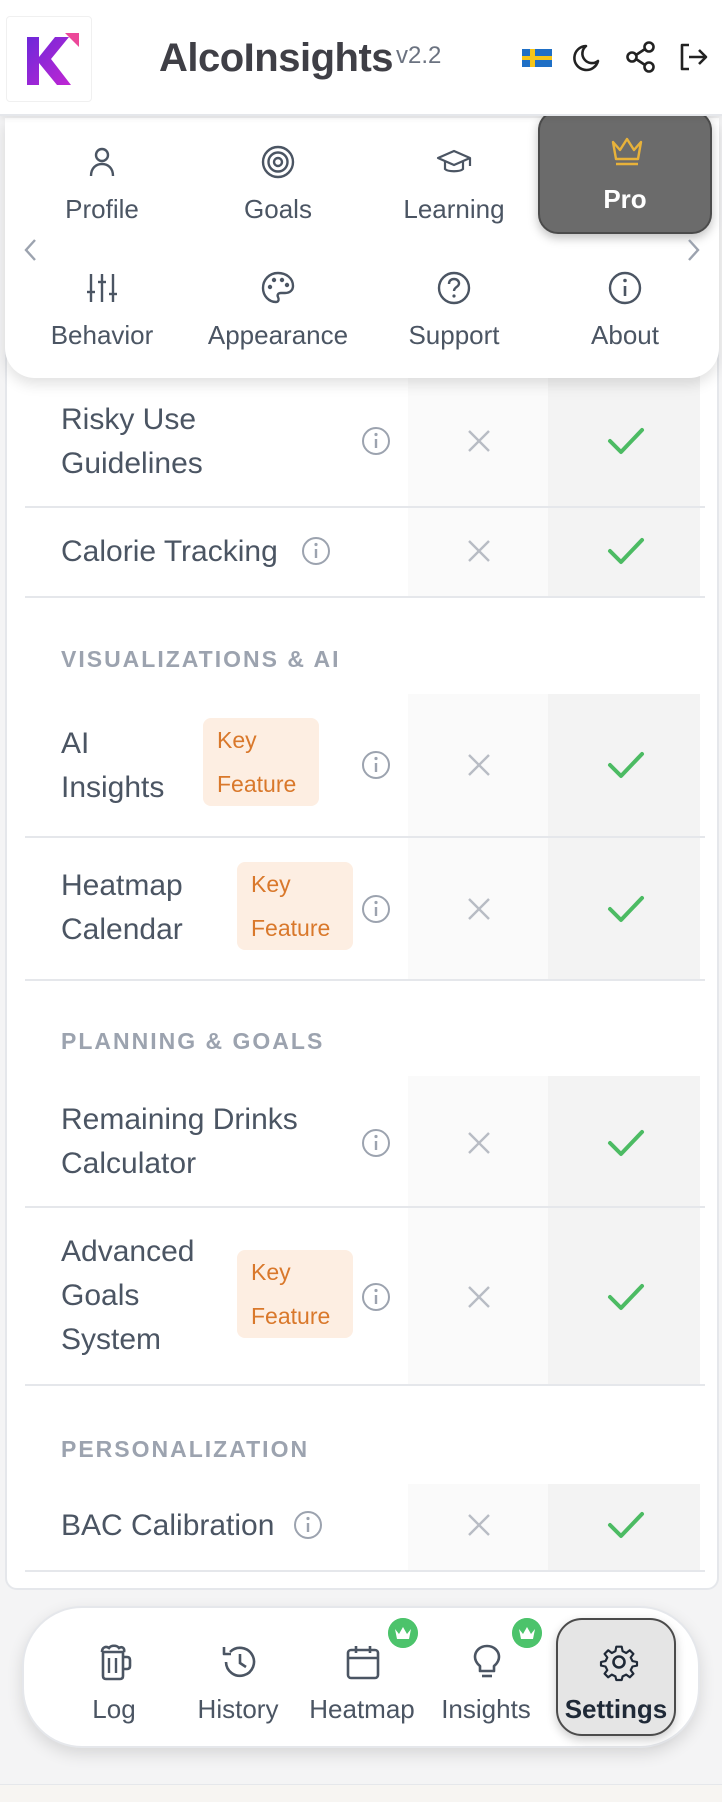  What do you see at coordinates (365, 553) in the screenshot?
I see `feature-row-calorie-tracking: Calorie Tracking` at bounding box center [365, 553].